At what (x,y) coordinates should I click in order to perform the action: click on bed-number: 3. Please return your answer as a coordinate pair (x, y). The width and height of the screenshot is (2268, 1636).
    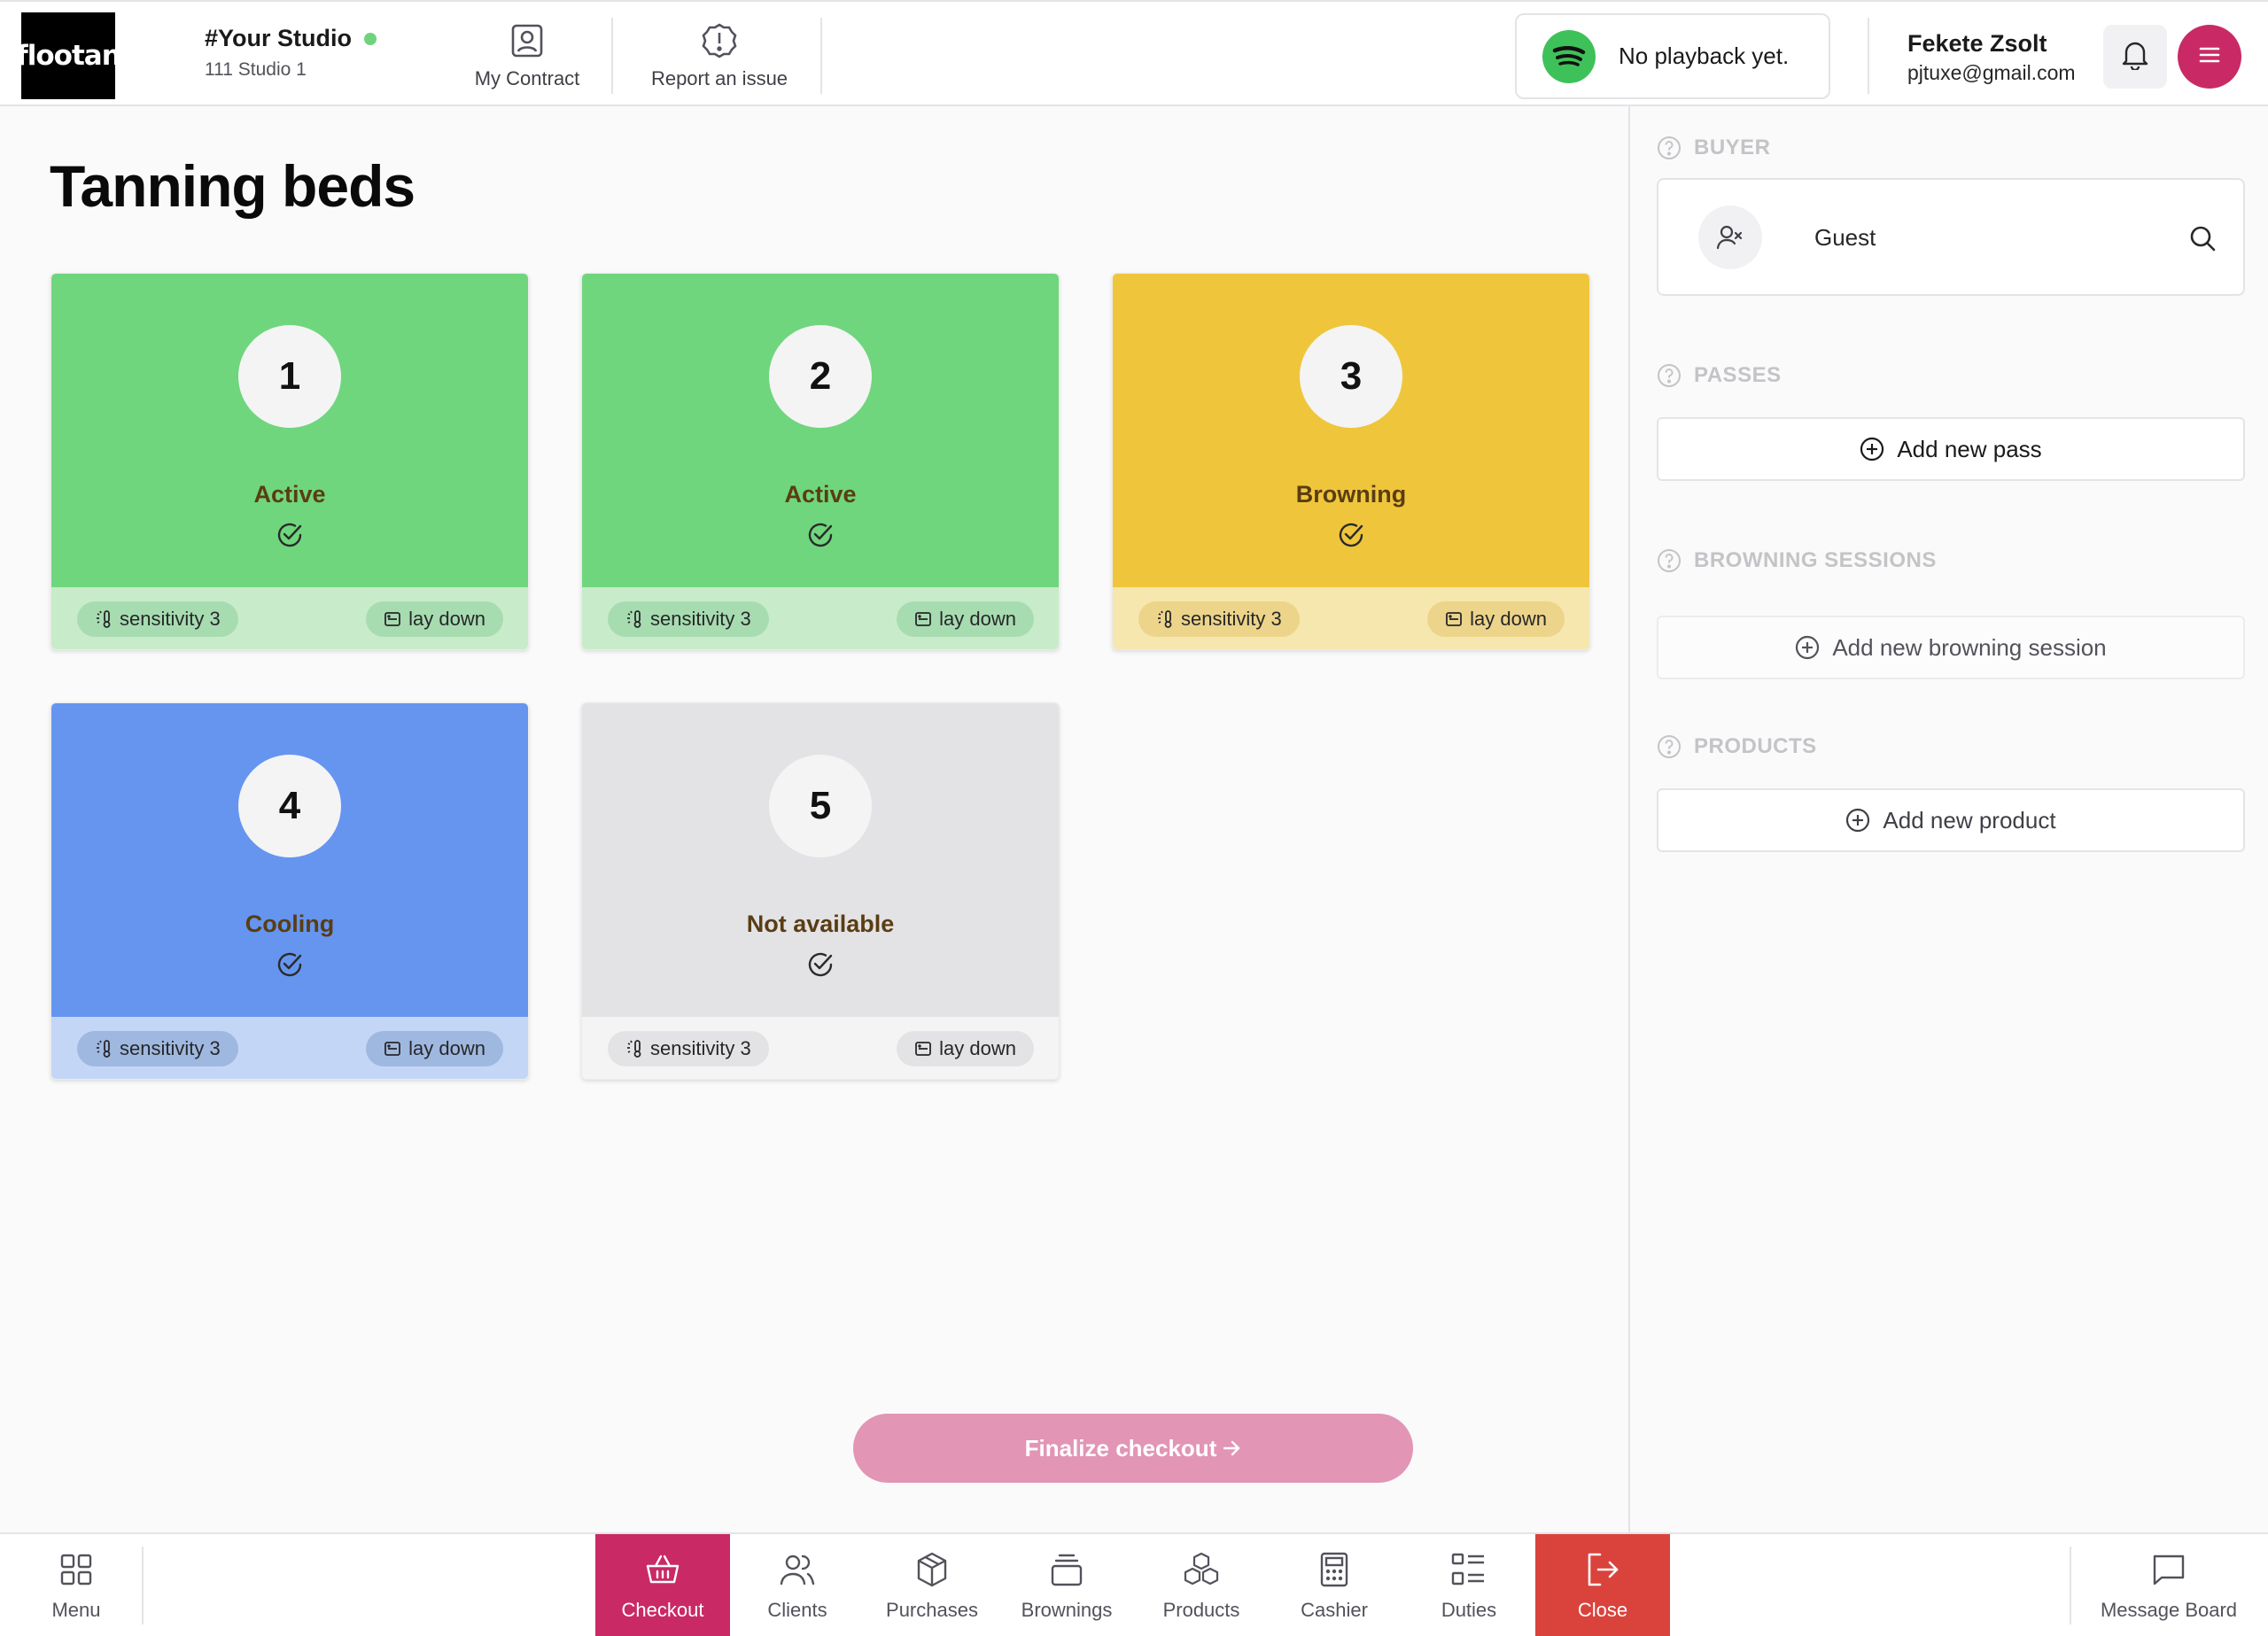
    Looking at the image, I should click on (1351, 376).